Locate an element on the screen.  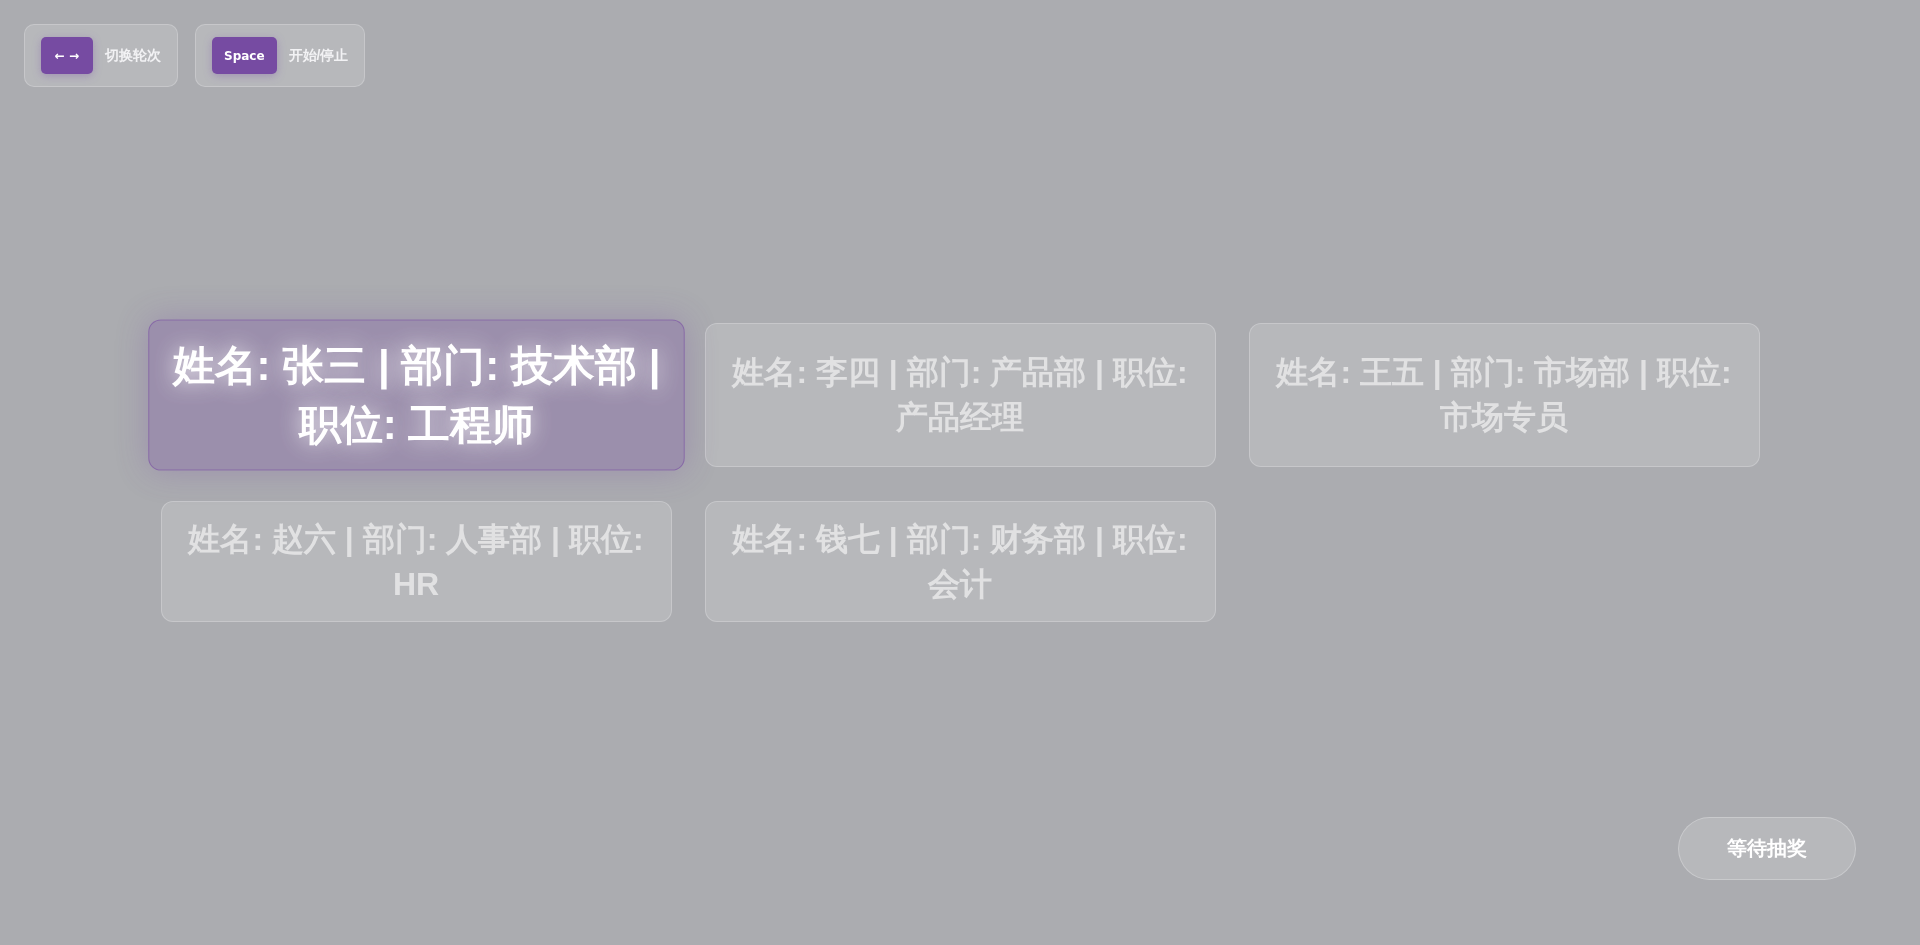
status-button: 等待抽奖 is located at coordinates (1767, 848).